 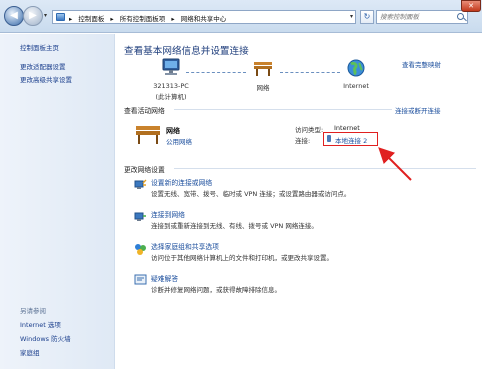 I want to click on public-network-link: 公用网络, so click(x=179, y=141).